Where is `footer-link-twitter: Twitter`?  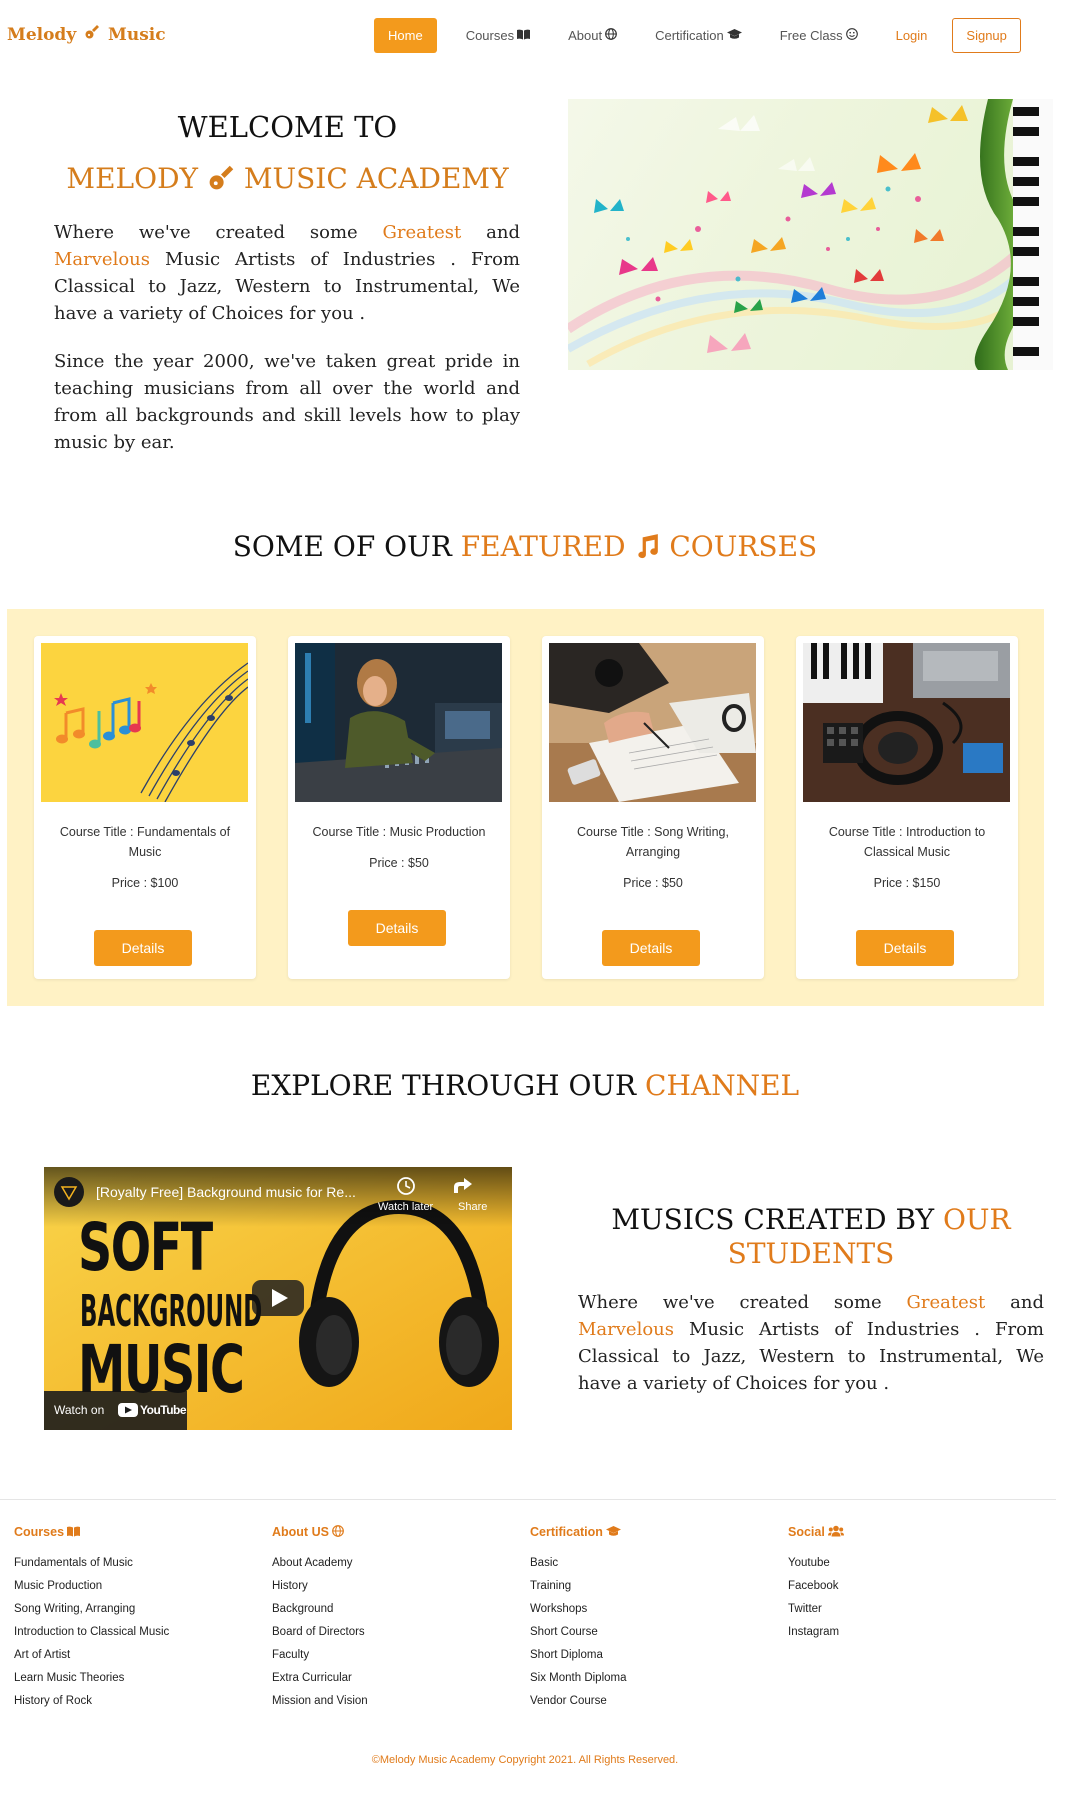 footer-link-twitter: Twitter is located at coordinates (816, 1609).